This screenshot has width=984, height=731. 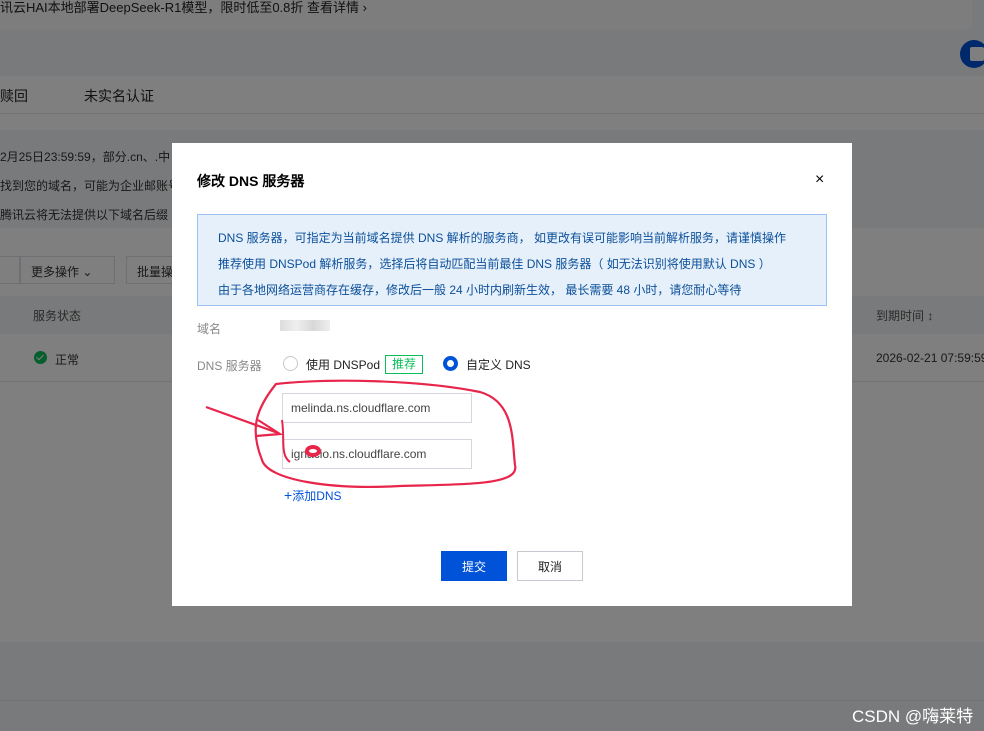 What do you see at coordinates (821, 180) in the screenshot?
I see `close-icon: ×` at bounding box center [821, 180].